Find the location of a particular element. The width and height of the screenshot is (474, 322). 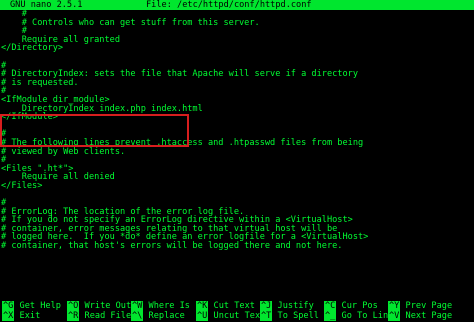

editor-line: DirectoryIndex index.php index.html is located at coordinates (237, 109).